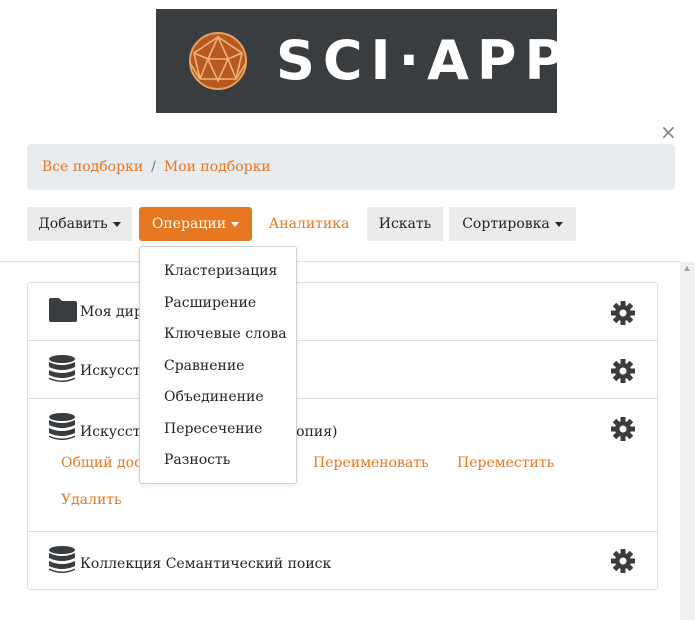  What do you see at coordinates (506, 224) in the screenshot?
I see `sort-button-label: Сортировка` at bounding box center [506, 224].